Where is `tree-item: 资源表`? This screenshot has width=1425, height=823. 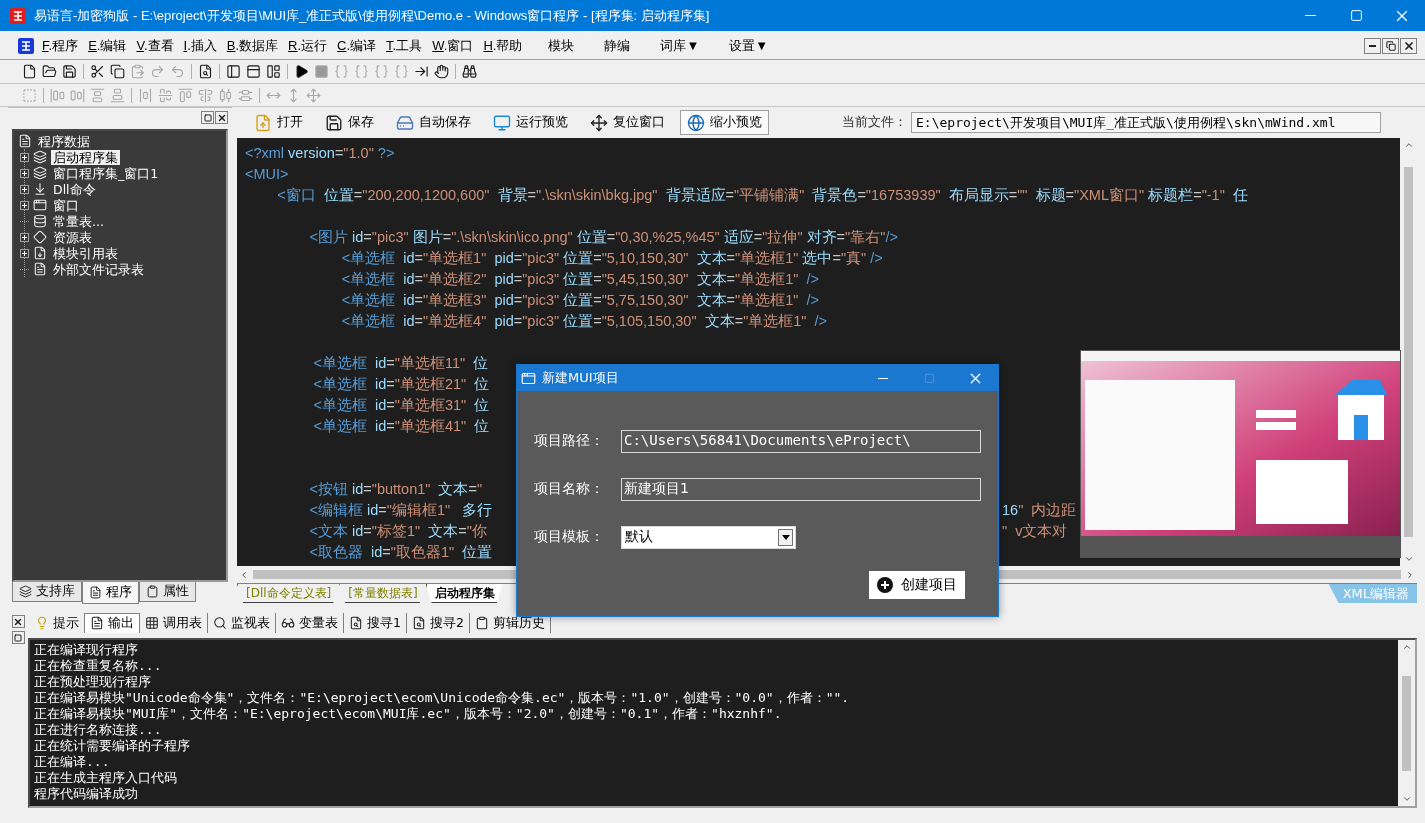 tree-item: 资源表 is located at coordinates (72, 237).